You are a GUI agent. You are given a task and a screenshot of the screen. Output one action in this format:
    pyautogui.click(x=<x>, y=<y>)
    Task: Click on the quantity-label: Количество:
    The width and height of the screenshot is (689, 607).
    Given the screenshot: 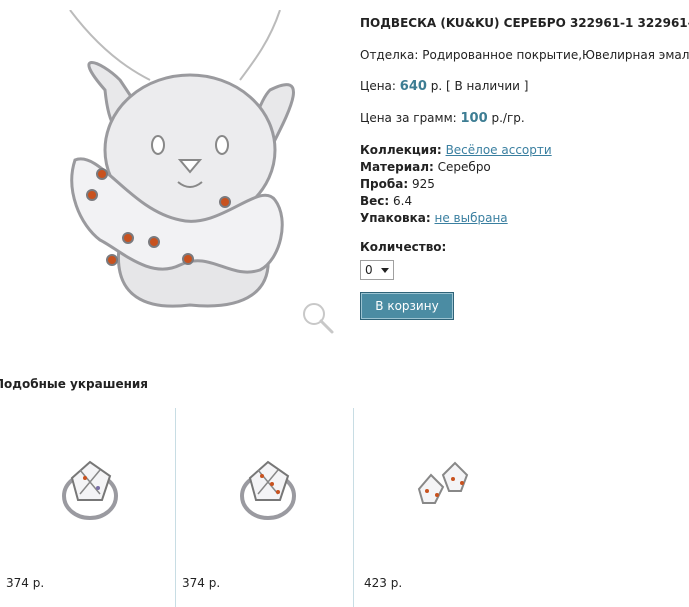 What is the action you would take?
    pyautogui.click(x=403, y=247)
    